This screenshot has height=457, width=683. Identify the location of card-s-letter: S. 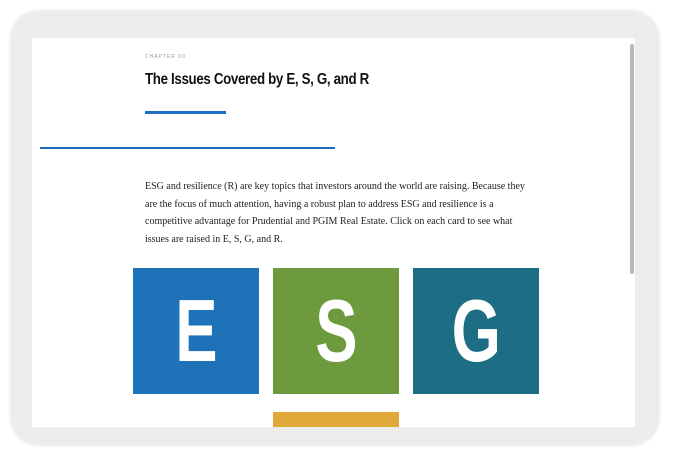
(336, 330).